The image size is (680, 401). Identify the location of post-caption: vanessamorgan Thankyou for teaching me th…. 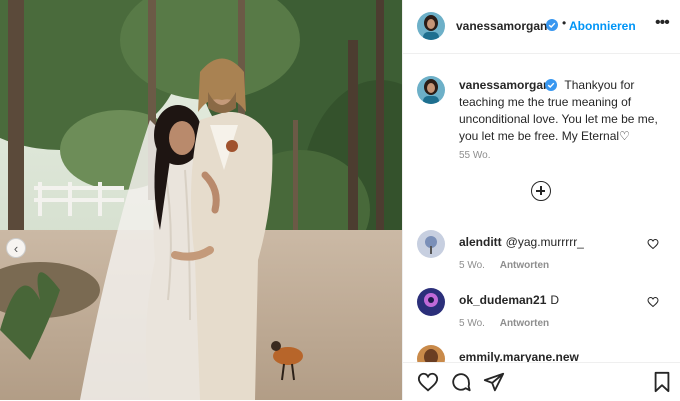
(563, 111).